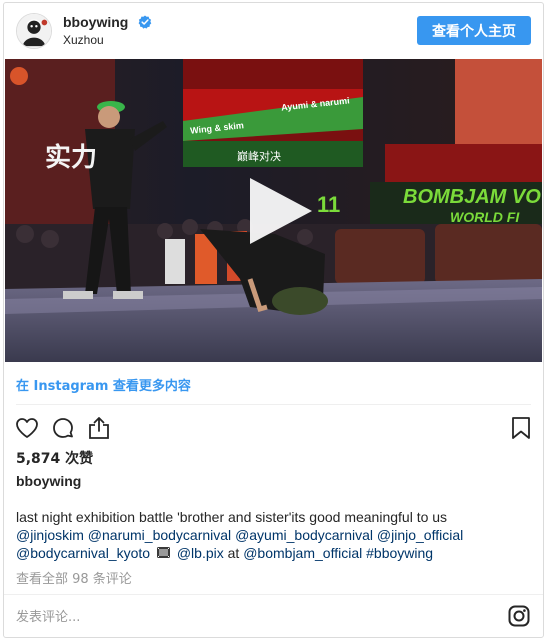 This screenshot has height=640, width=547. What do you see at coordinates (399, 553) in the screenshot?
I see `hashtag-link: #bboywing` at bounding box center [399, 553].